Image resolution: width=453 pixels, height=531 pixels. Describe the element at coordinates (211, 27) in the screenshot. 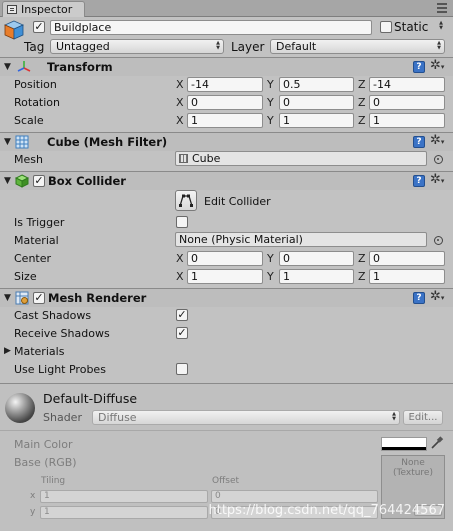

I see `object-name-input: Buildplace` at that location.